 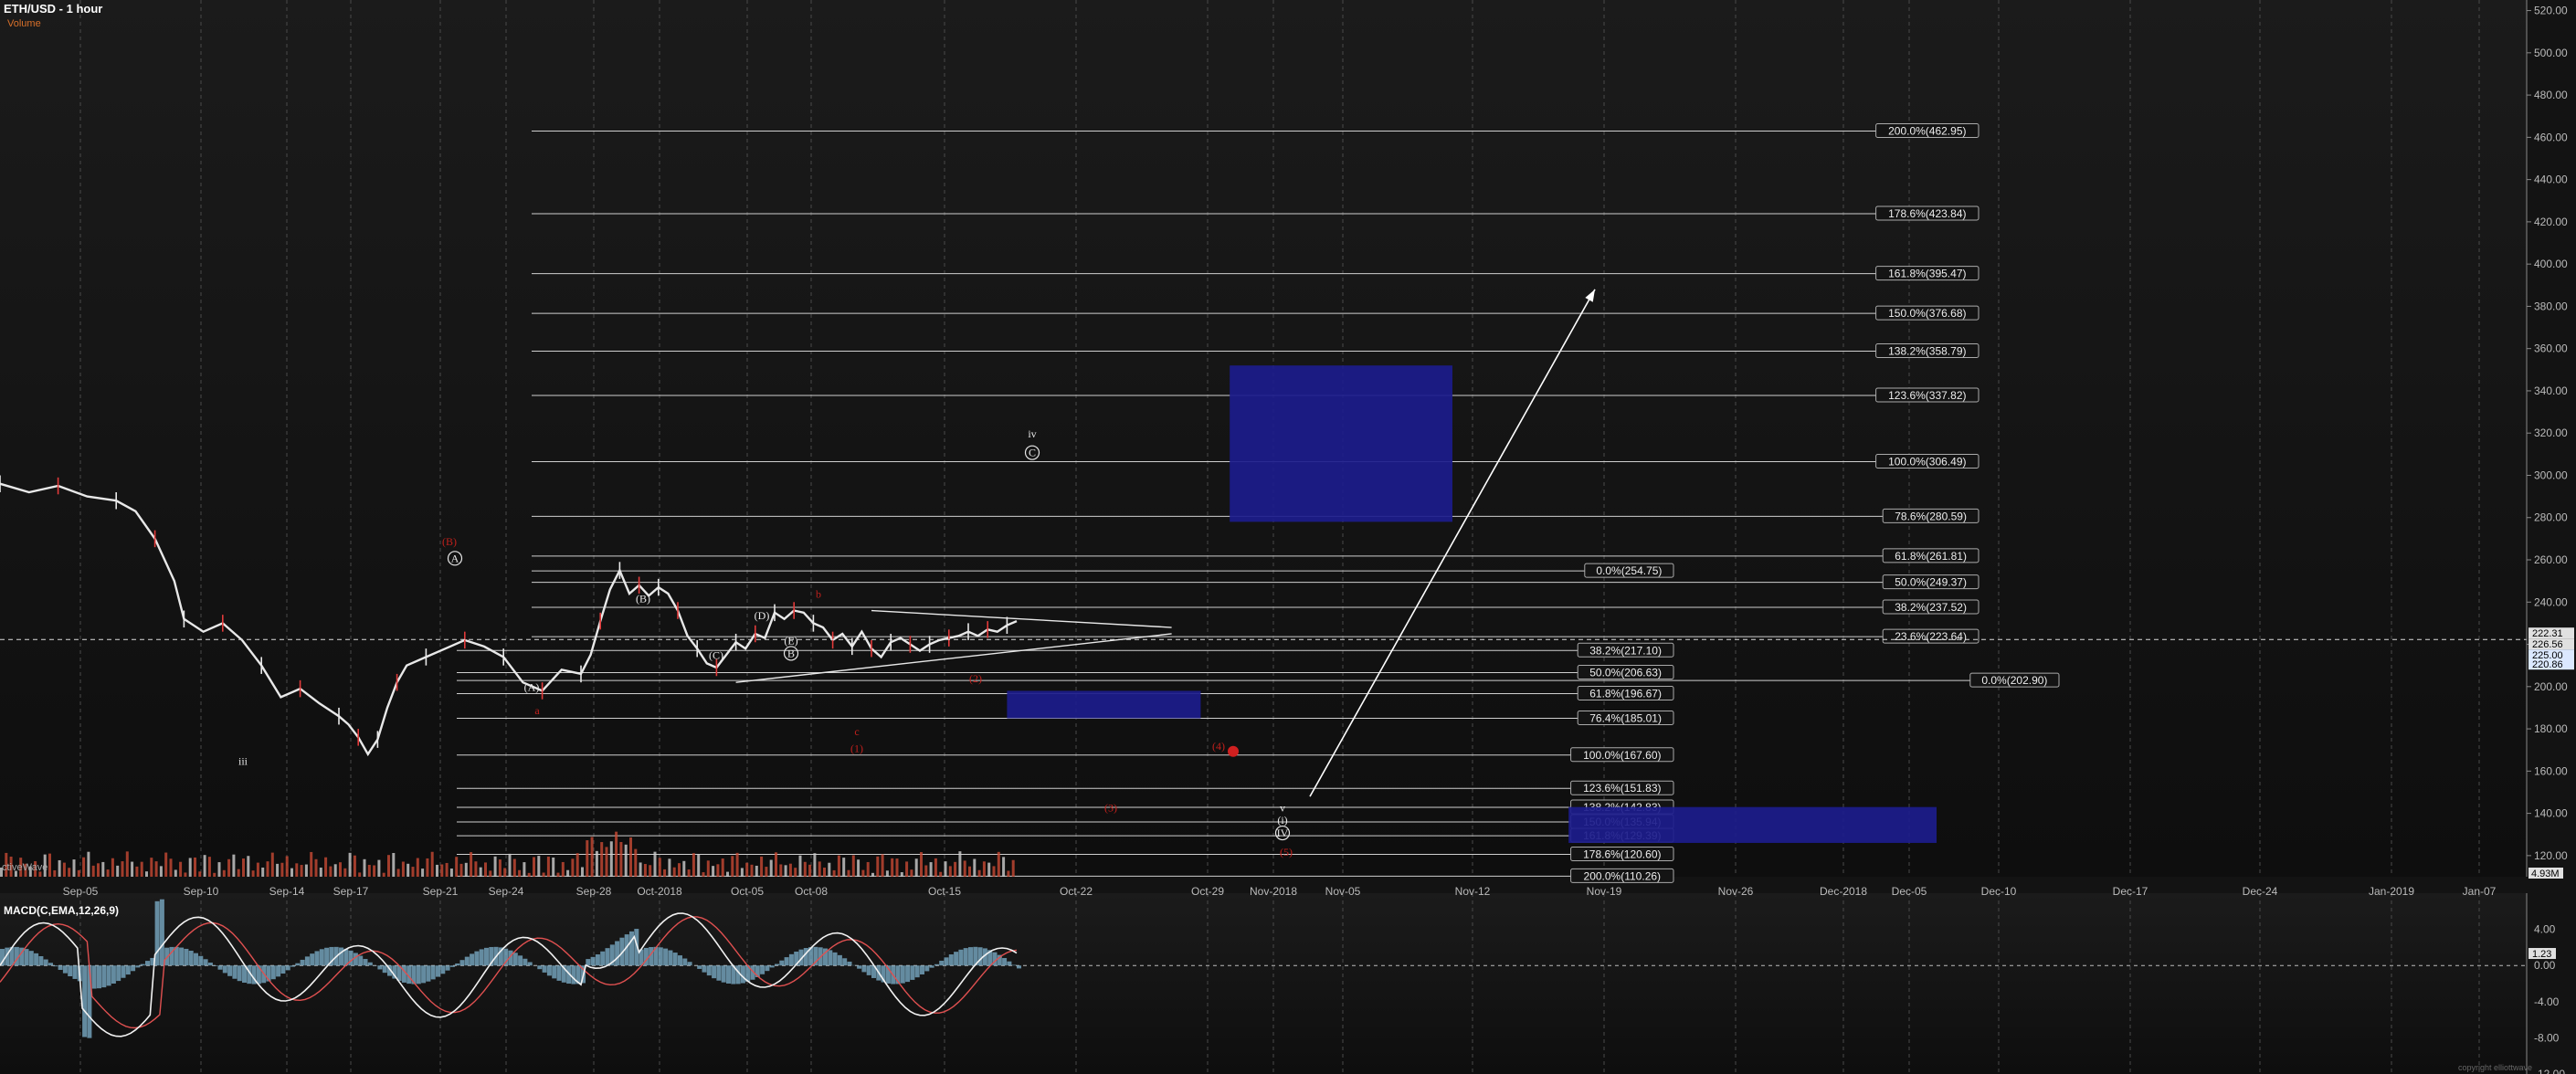 I want to click on target-box, so click(x=1341, y=443).